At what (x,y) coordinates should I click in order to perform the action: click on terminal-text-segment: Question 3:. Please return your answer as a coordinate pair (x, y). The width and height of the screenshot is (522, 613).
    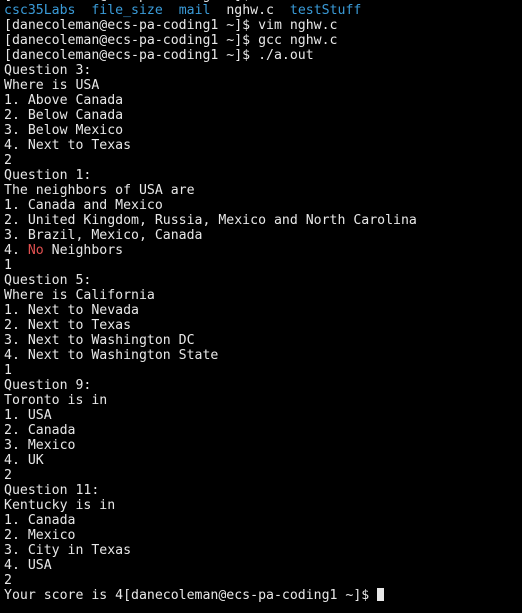
    Looking at the image, I should click on (48, 70).